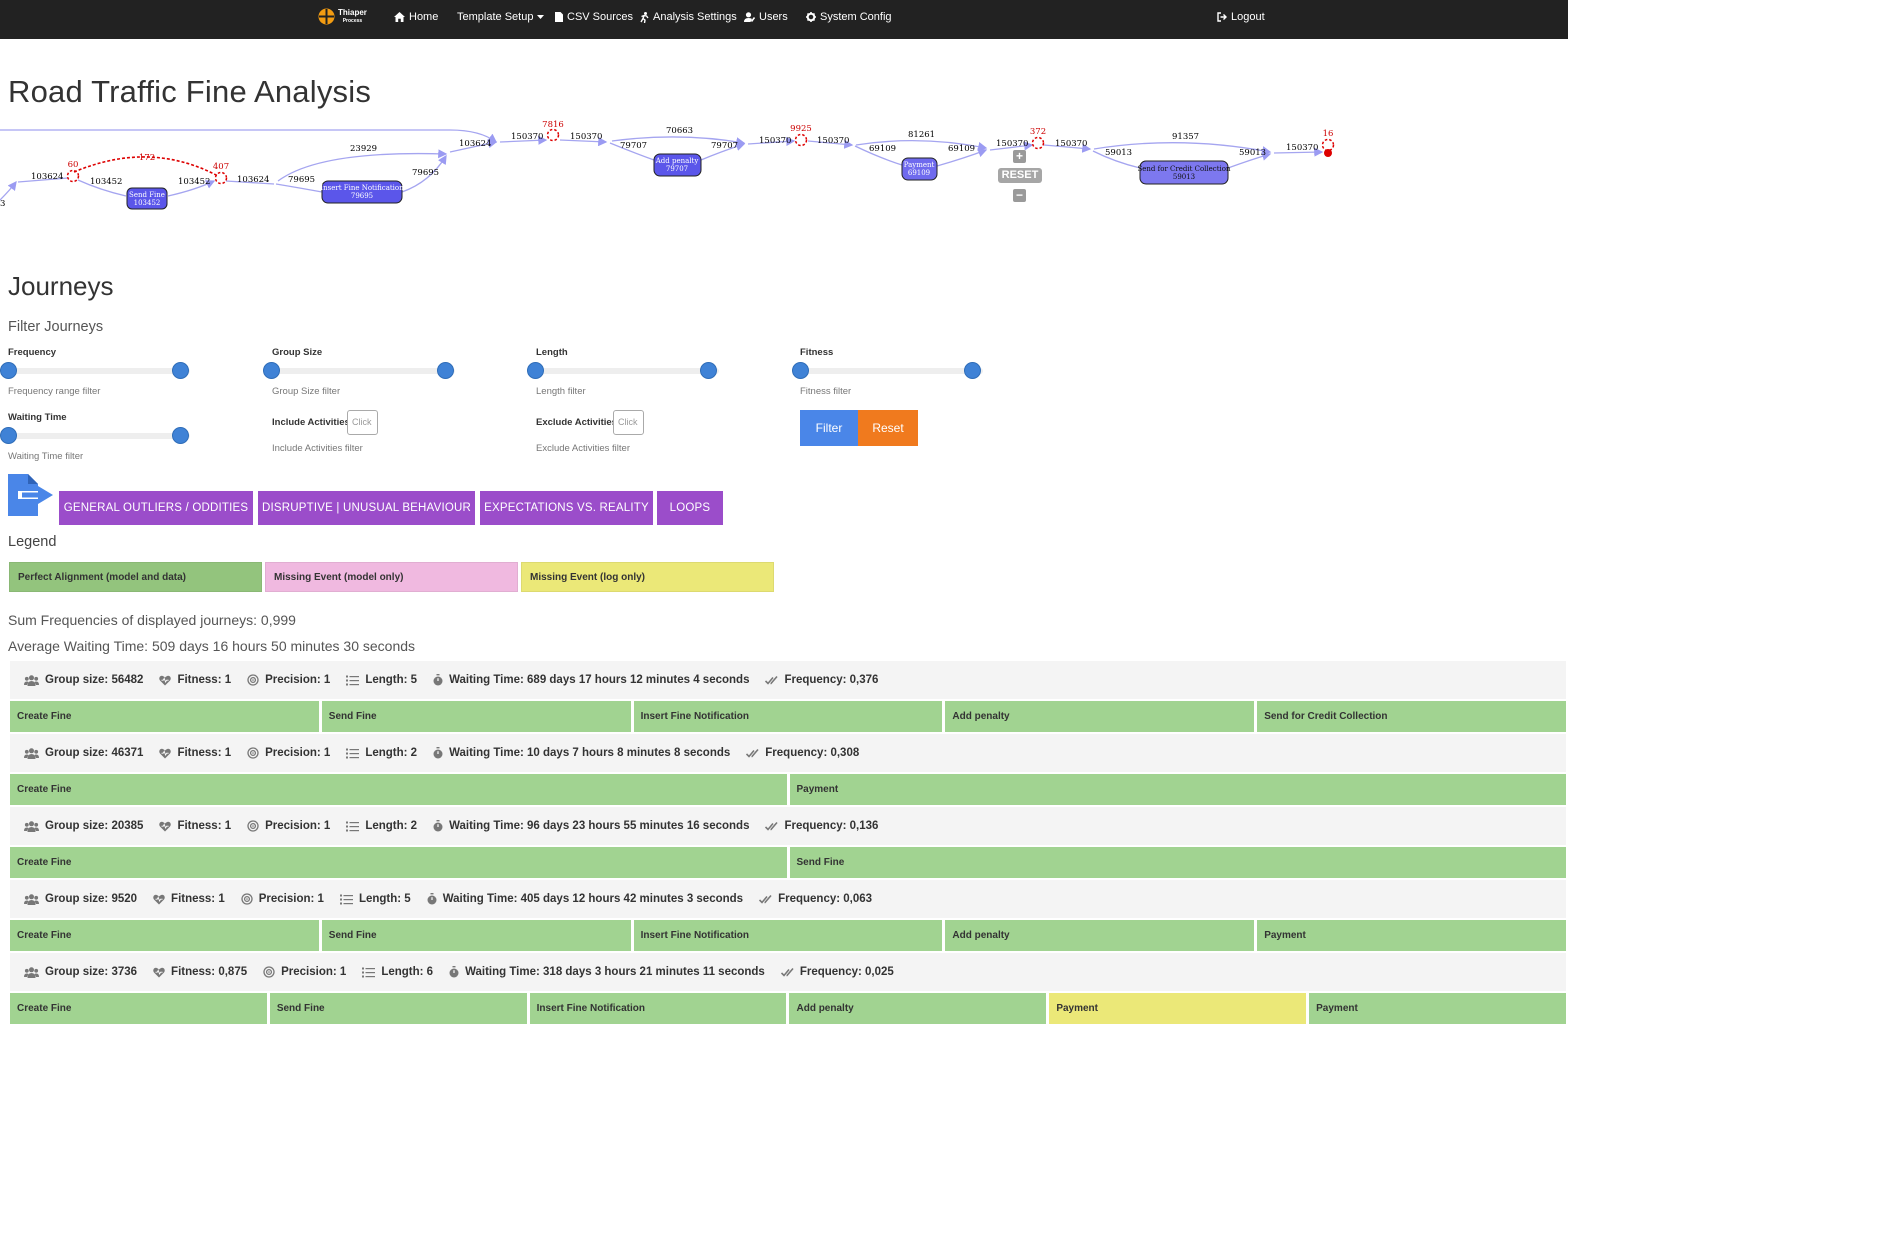  Describe the element at coordinates (888, 428) in the screenshot. I see `reset-filter-button: Reset` at that location.